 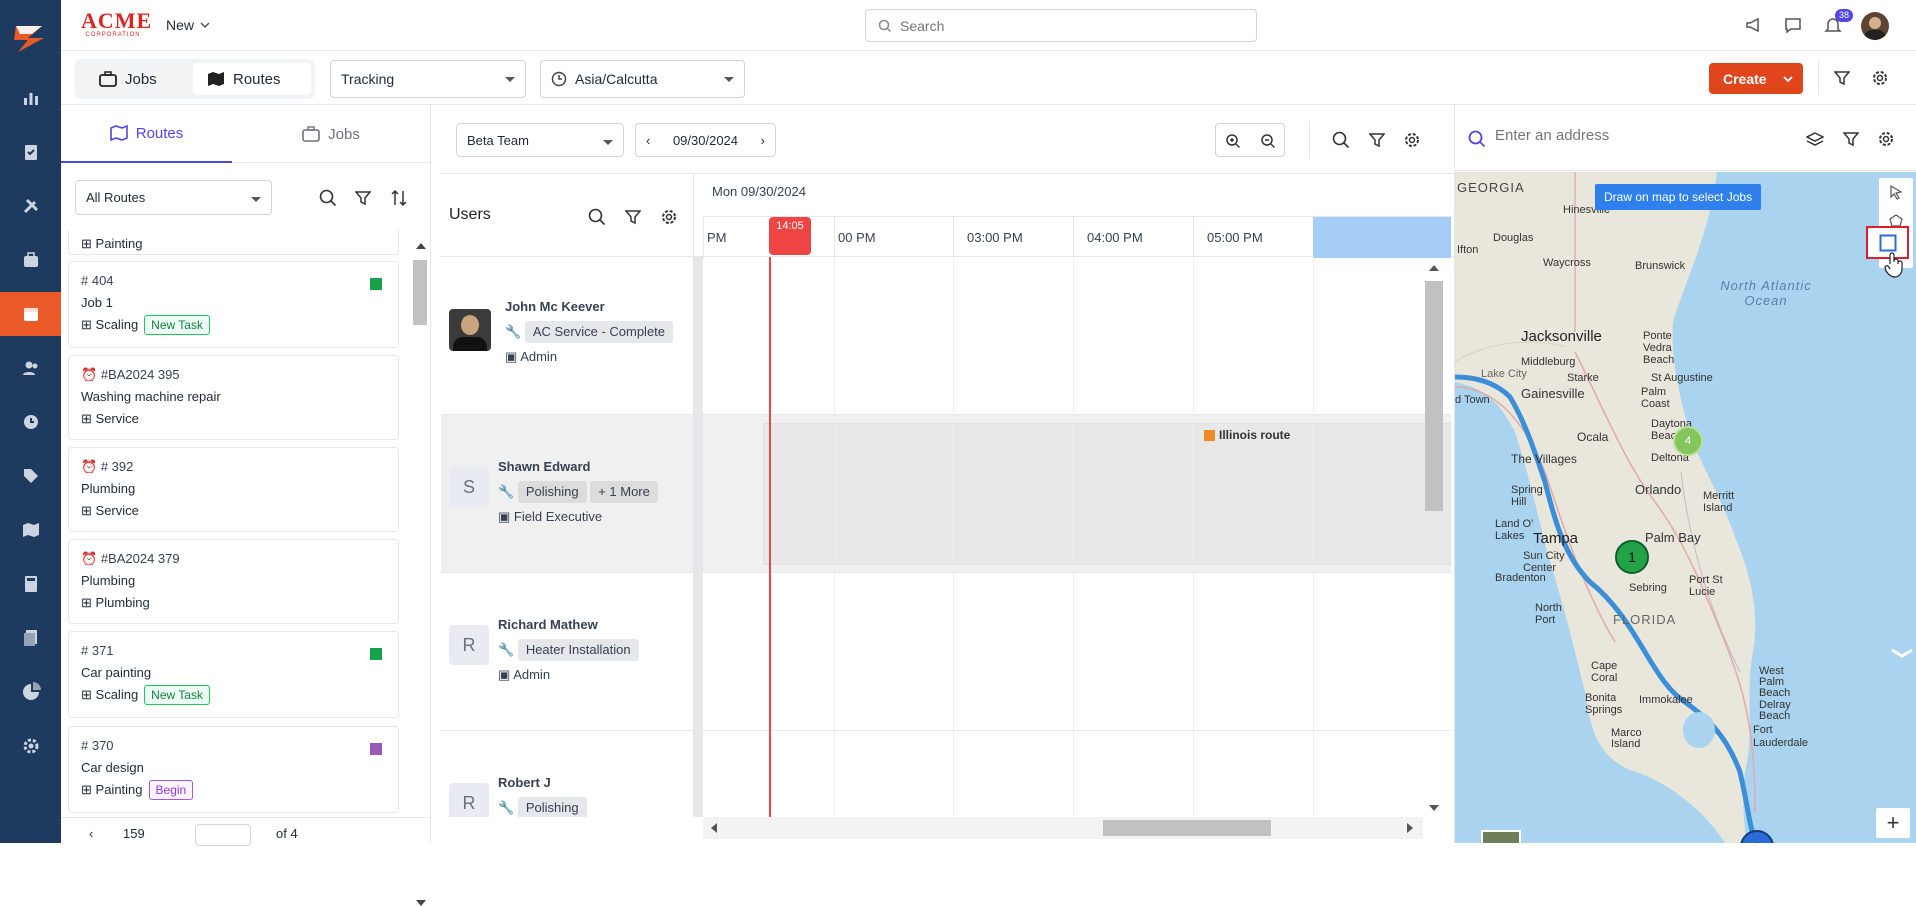 What do you see at coordinates (1896, 192) in the screenshot?
I see `cursor-icon` at bounding box center [1896, 192].